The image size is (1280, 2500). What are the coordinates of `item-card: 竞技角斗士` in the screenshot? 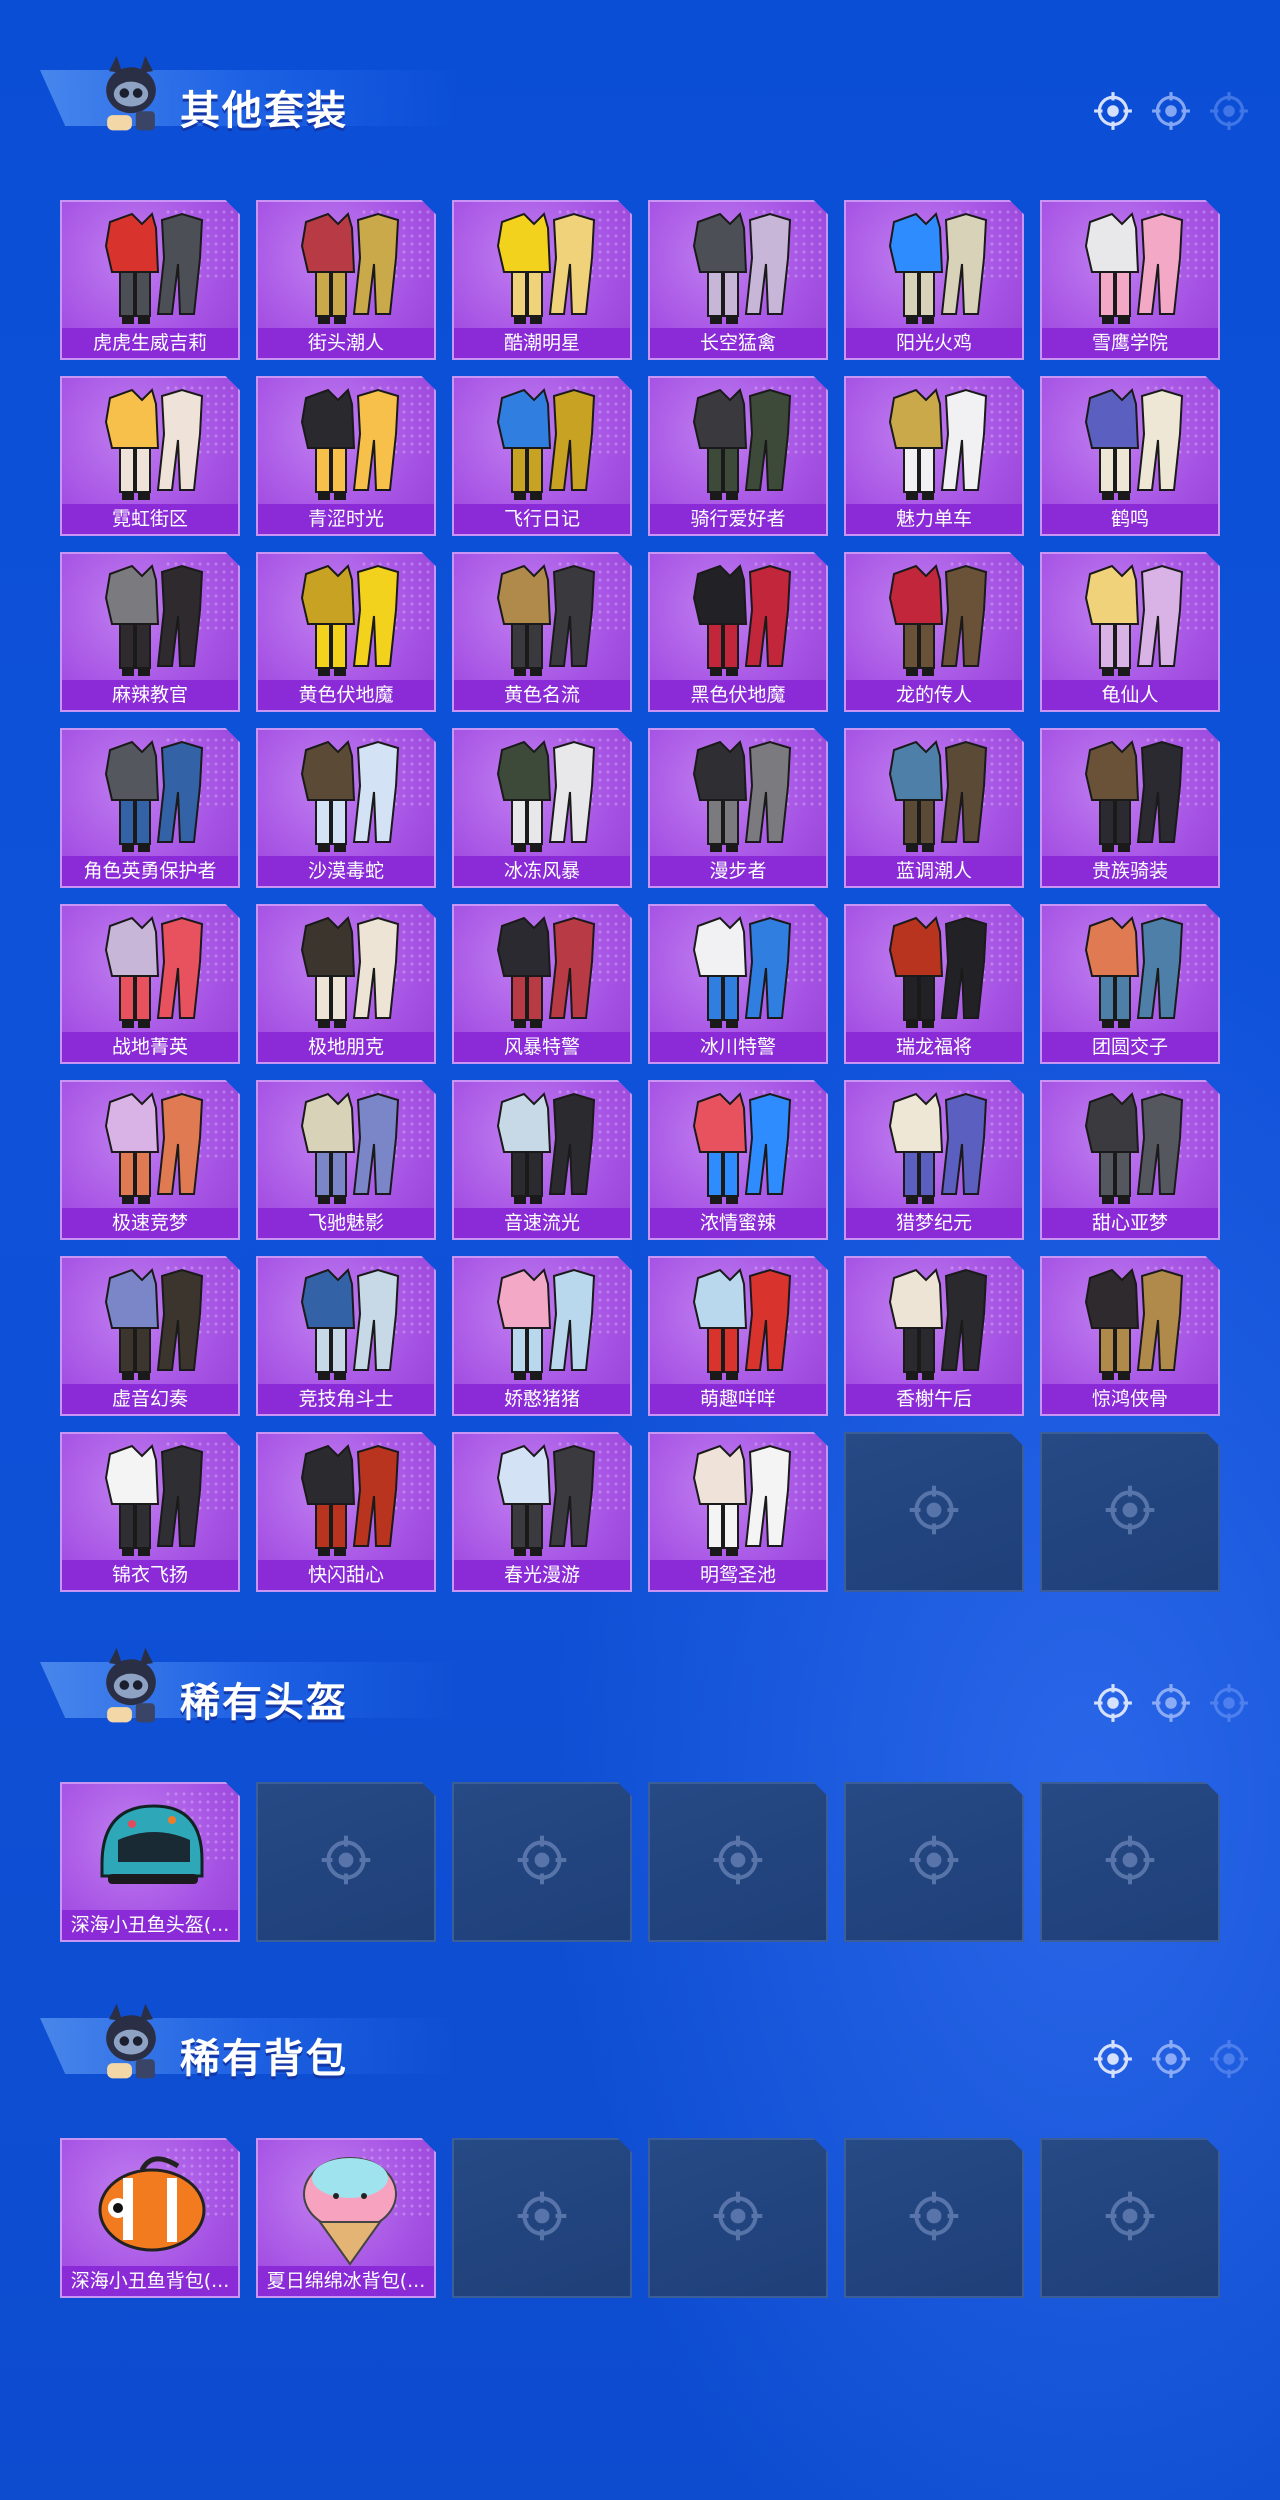 It's located at (346, 1336).